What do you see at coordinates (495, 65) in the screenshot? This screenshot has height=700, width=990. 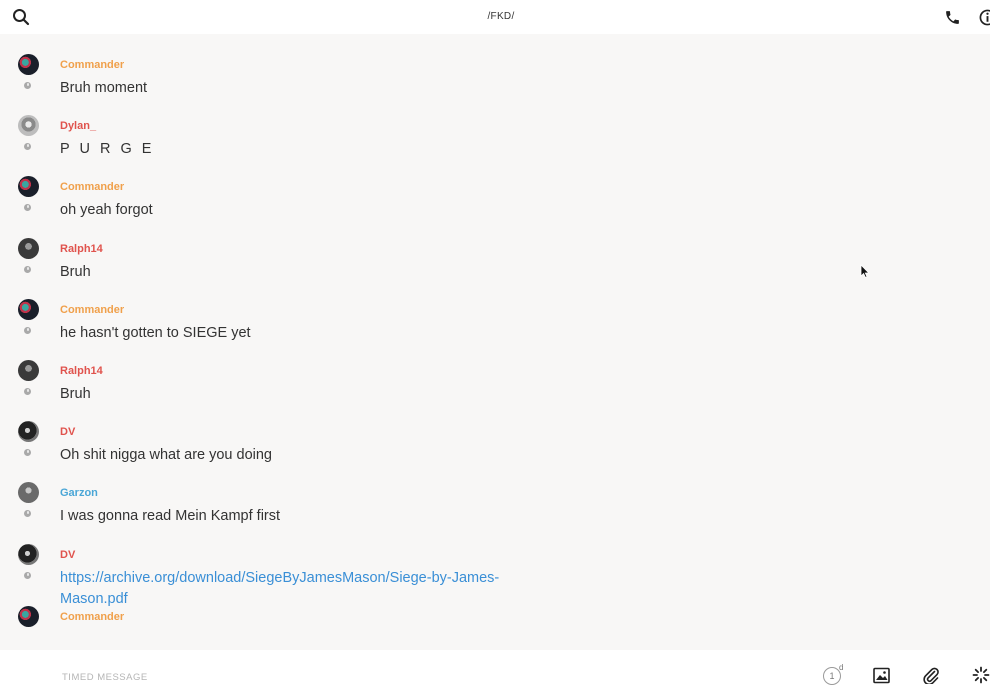 I see `message-item: Commander Bruh moment` at bounding box center [495, 65].